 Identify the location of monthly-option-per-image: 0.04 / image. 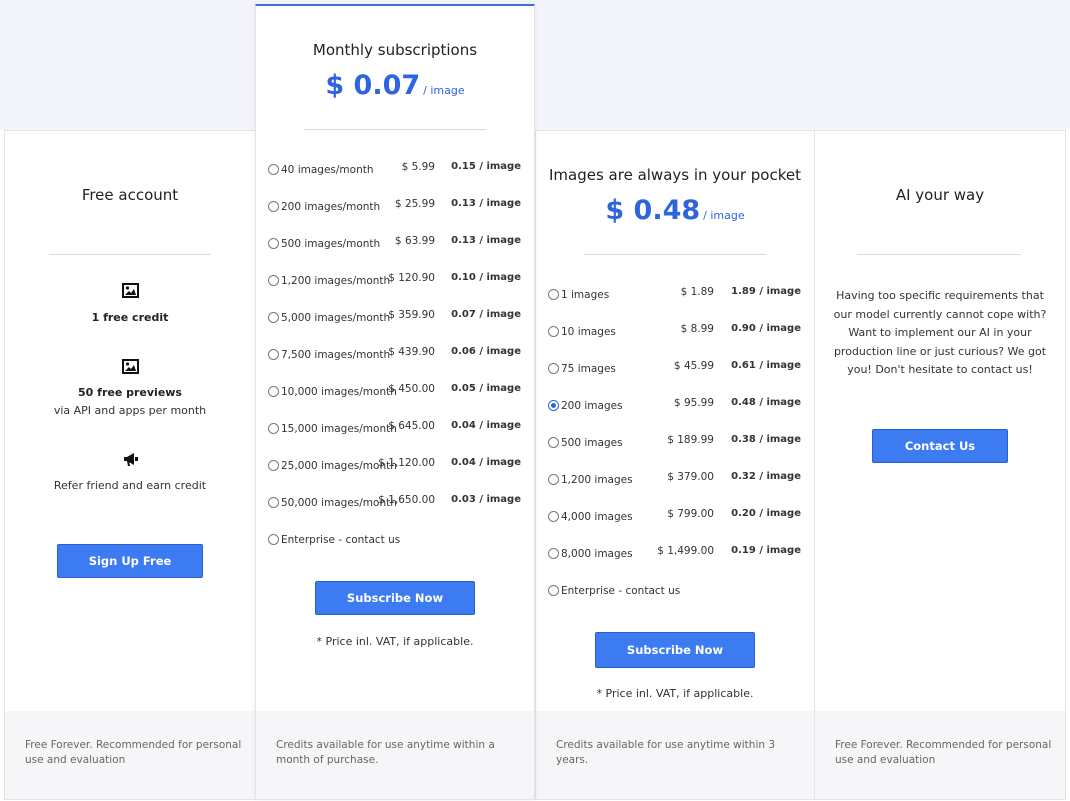
(486, 462).